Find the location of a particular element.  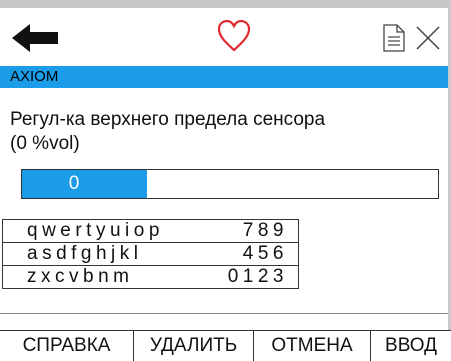

help-button: СПРАВКА is located at coordinates (66, 345).